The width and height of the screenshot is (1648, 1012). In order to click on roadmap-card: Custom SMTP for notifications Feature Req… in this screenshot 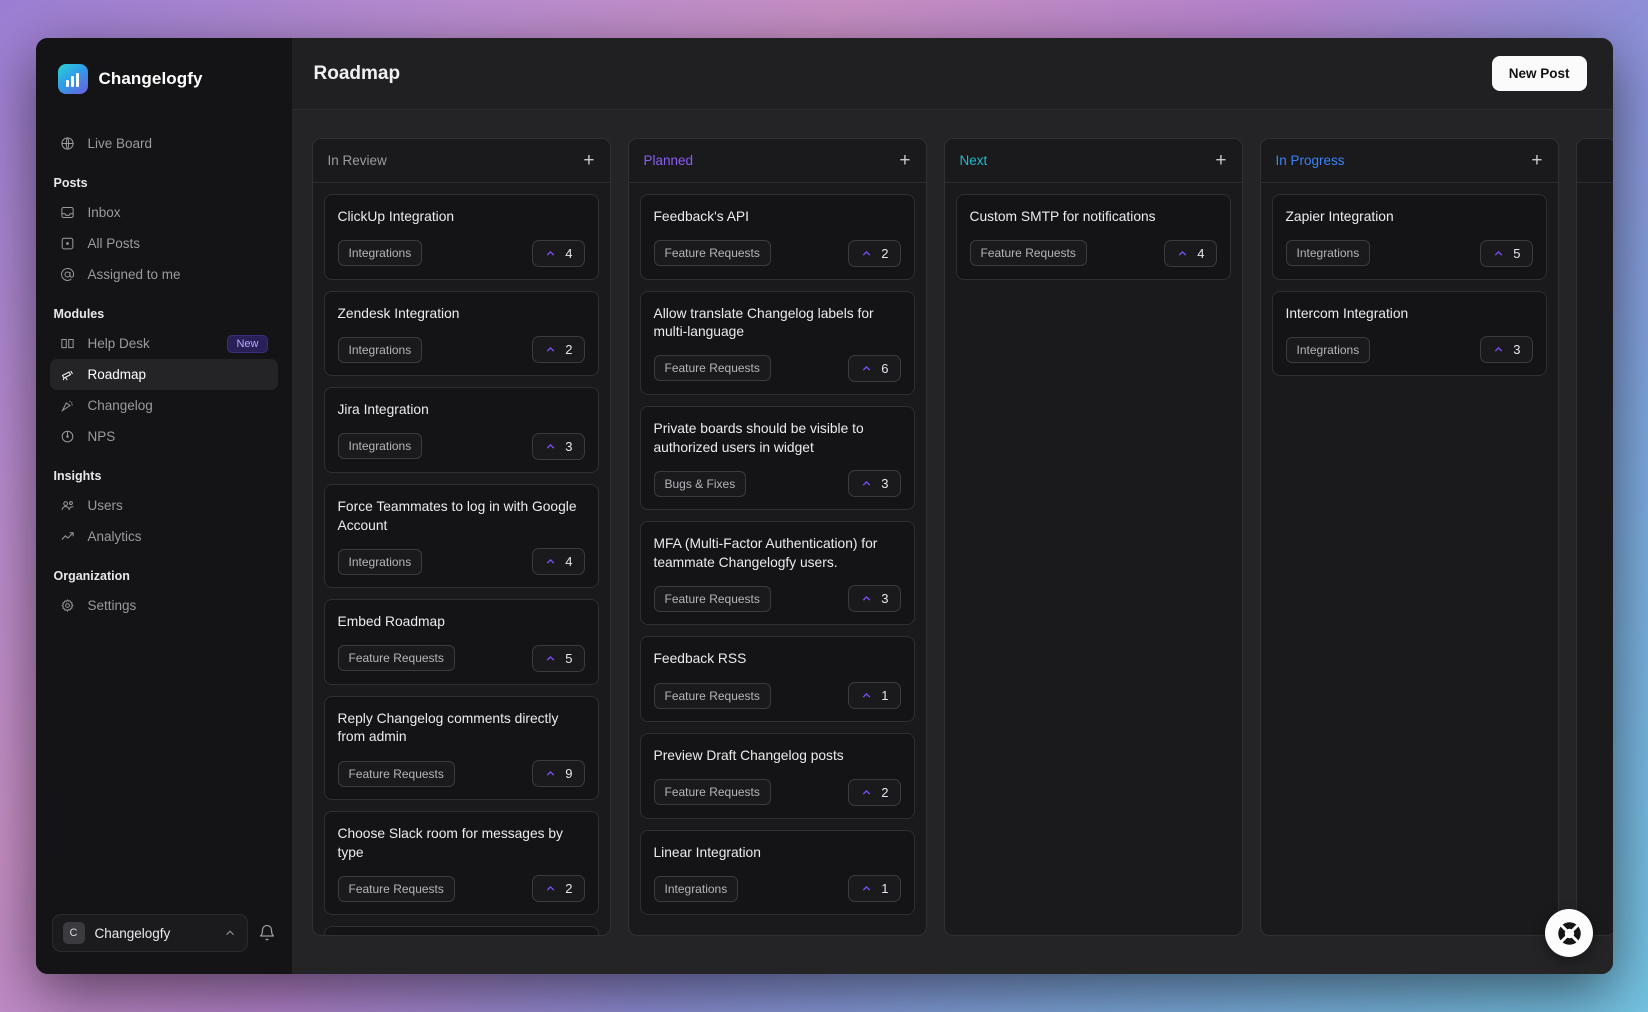, I will do `click(1093, 237)`.